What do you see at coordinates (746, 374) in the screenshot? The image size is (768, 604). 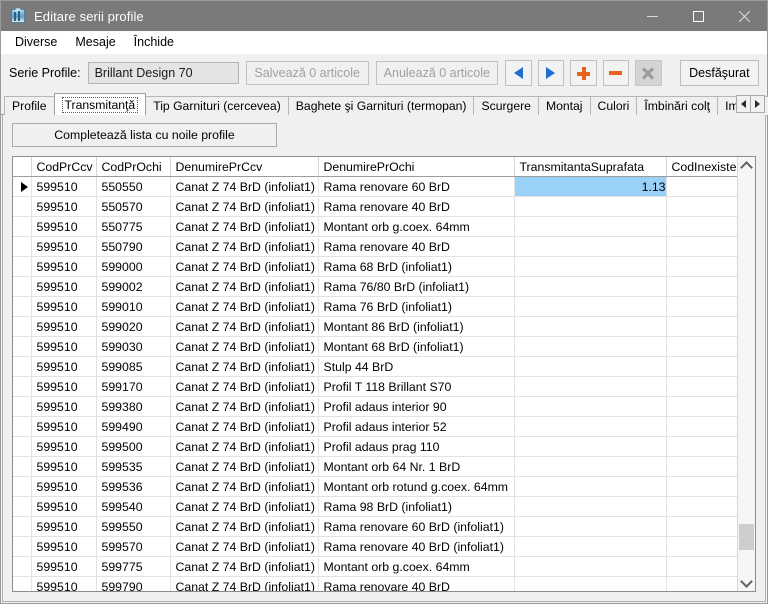 I see `vertical-scrollbar` at bounding box center [746, 374].